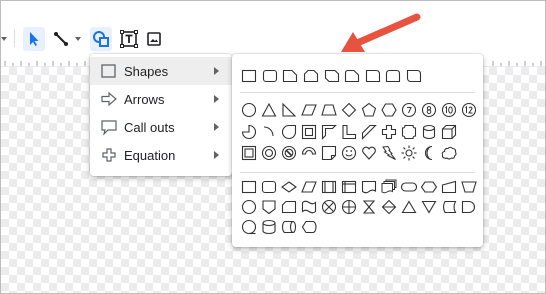 This screenshot has height=294, width=546. I want to click on rounded-rectangle-shape, so click(270, 76).